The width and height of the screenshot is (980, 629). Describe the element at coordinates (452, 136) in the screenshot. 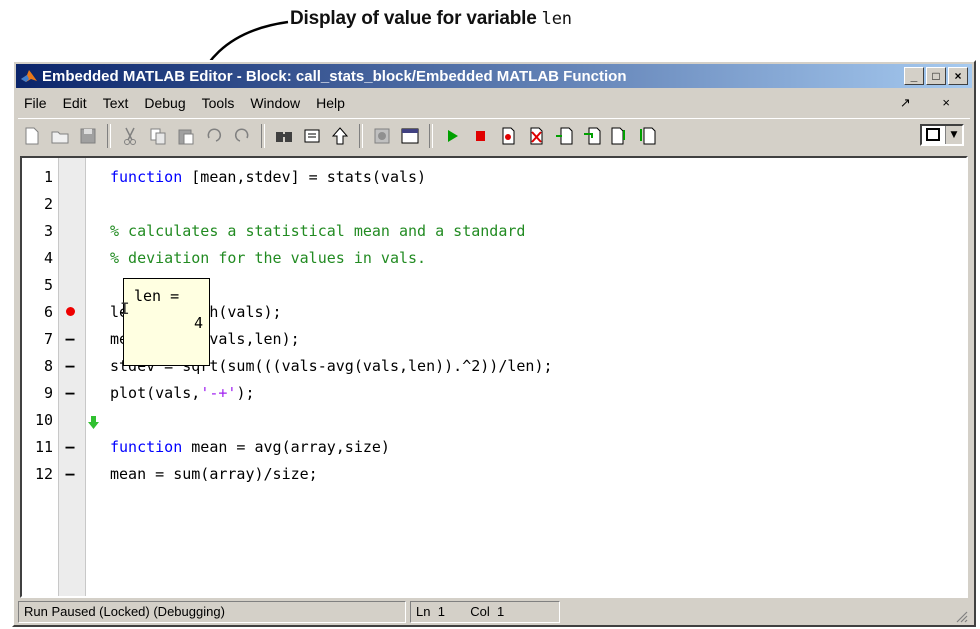

I see `run-icon` at that location.